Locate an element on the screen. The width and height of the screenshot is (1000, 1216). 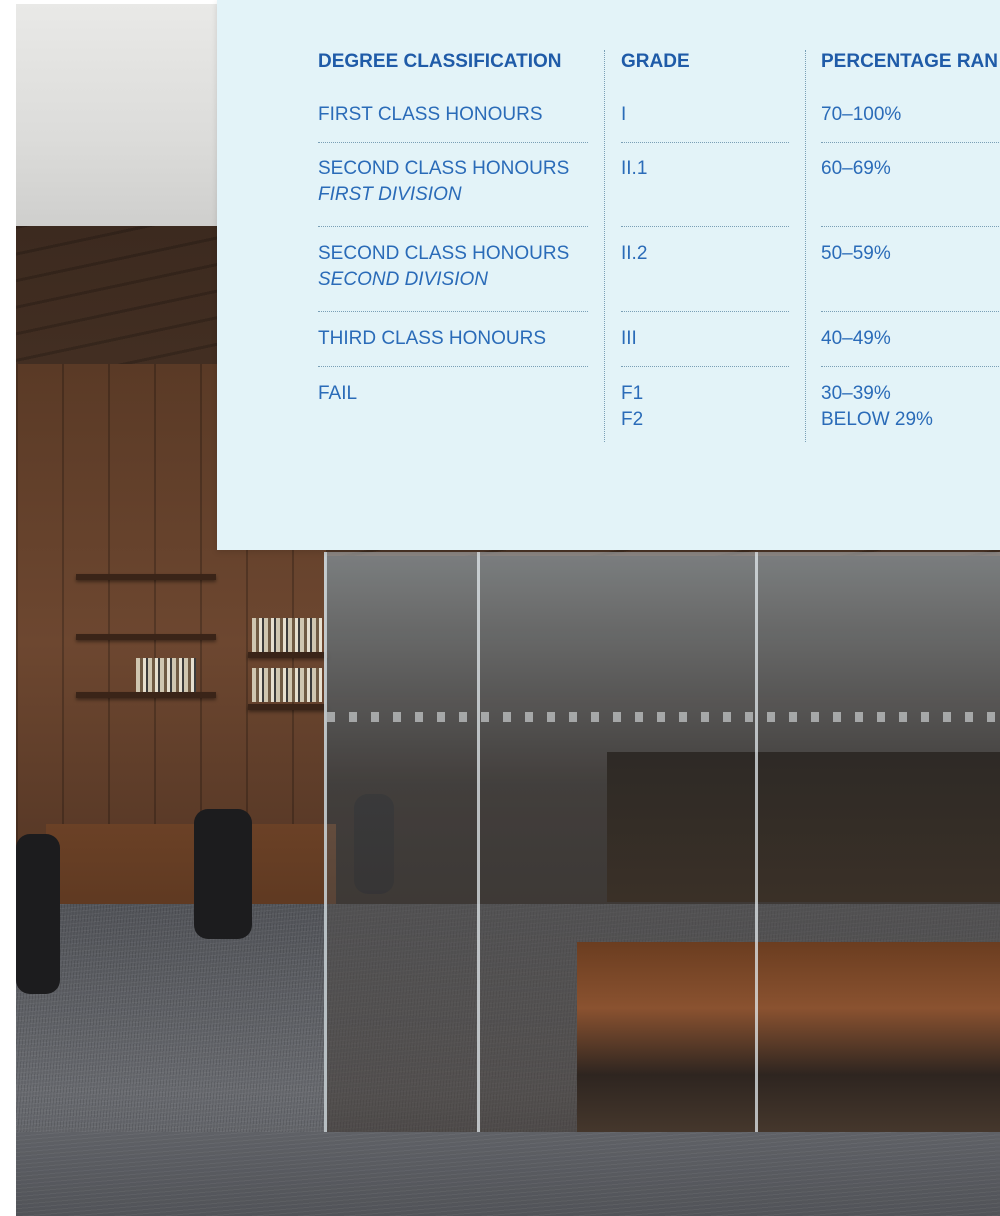
grade-value: F1 is located at coordinates (632, 393).